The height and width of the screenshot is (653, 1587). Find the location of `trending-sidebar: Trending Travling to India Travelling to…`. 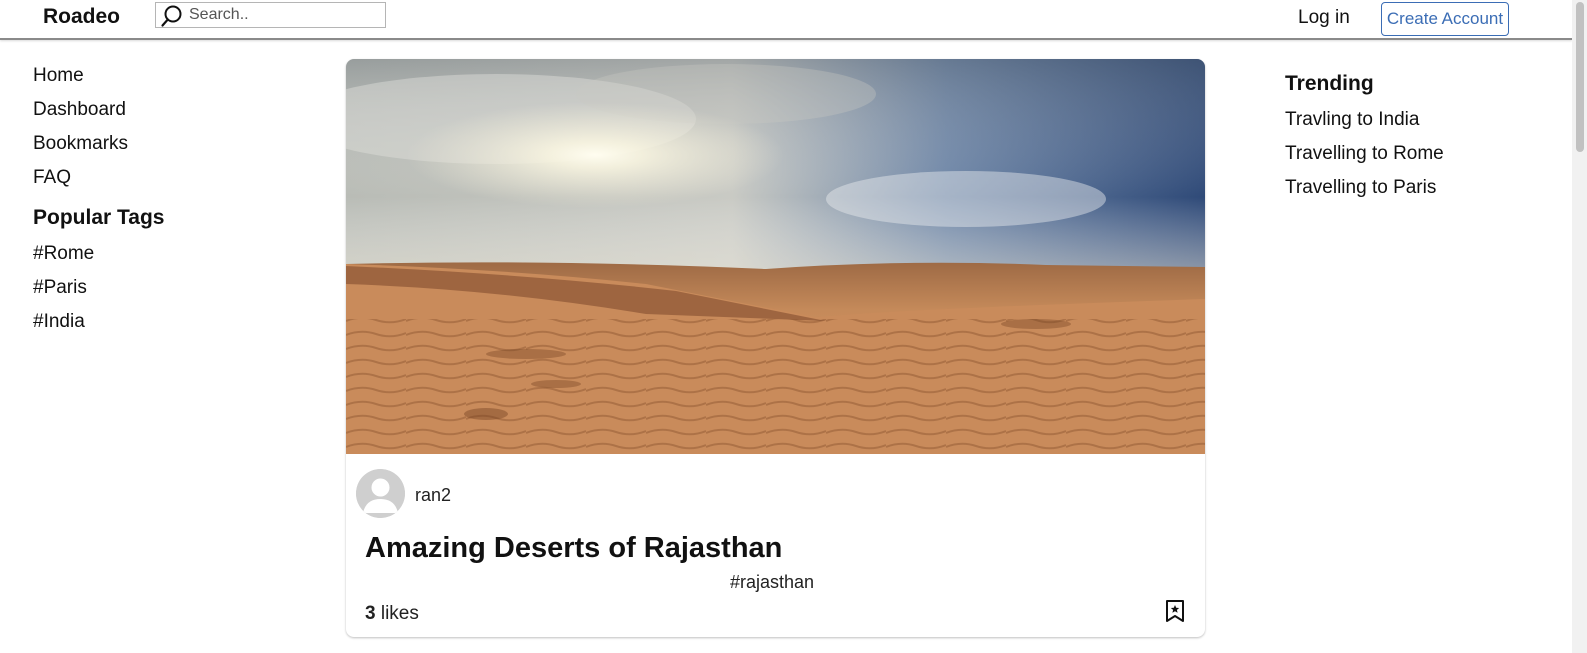

trending-sidebar: Trending Travling to India Travelling to… is located at coordinates (1364, 140).